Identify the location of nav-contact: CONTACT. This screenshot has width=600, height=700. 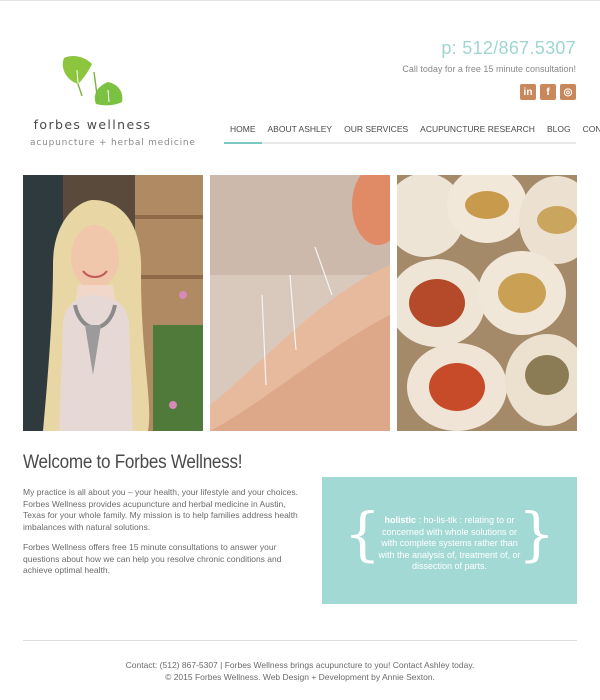
(588, 130).